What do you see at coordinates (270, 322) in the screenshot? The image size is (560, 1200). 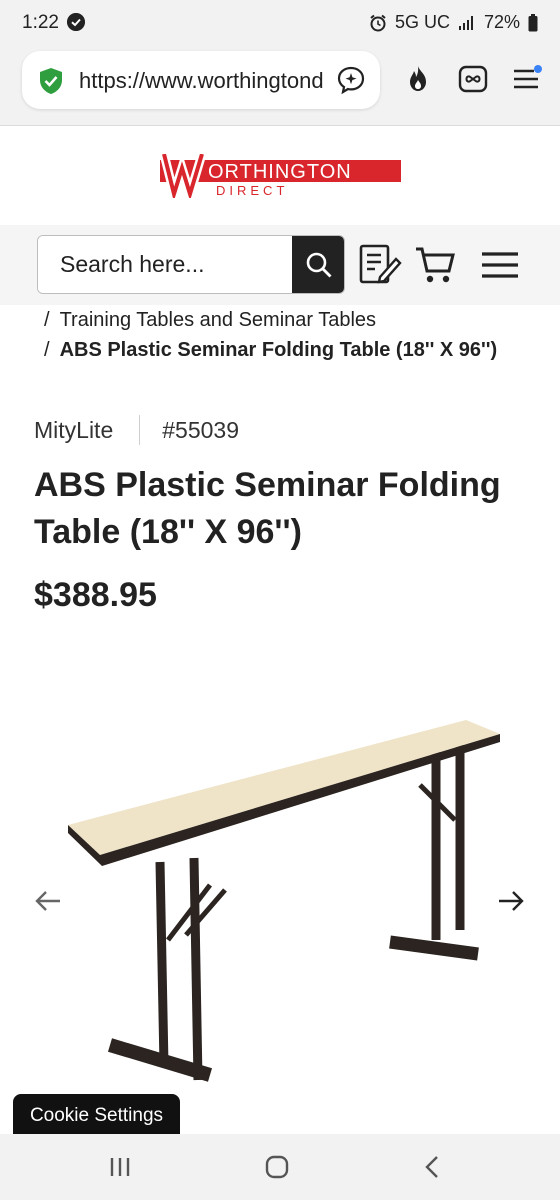 I see `breadcrumb-item: / Training Tables and Seminar Tables` at bounding box center [270, 322].